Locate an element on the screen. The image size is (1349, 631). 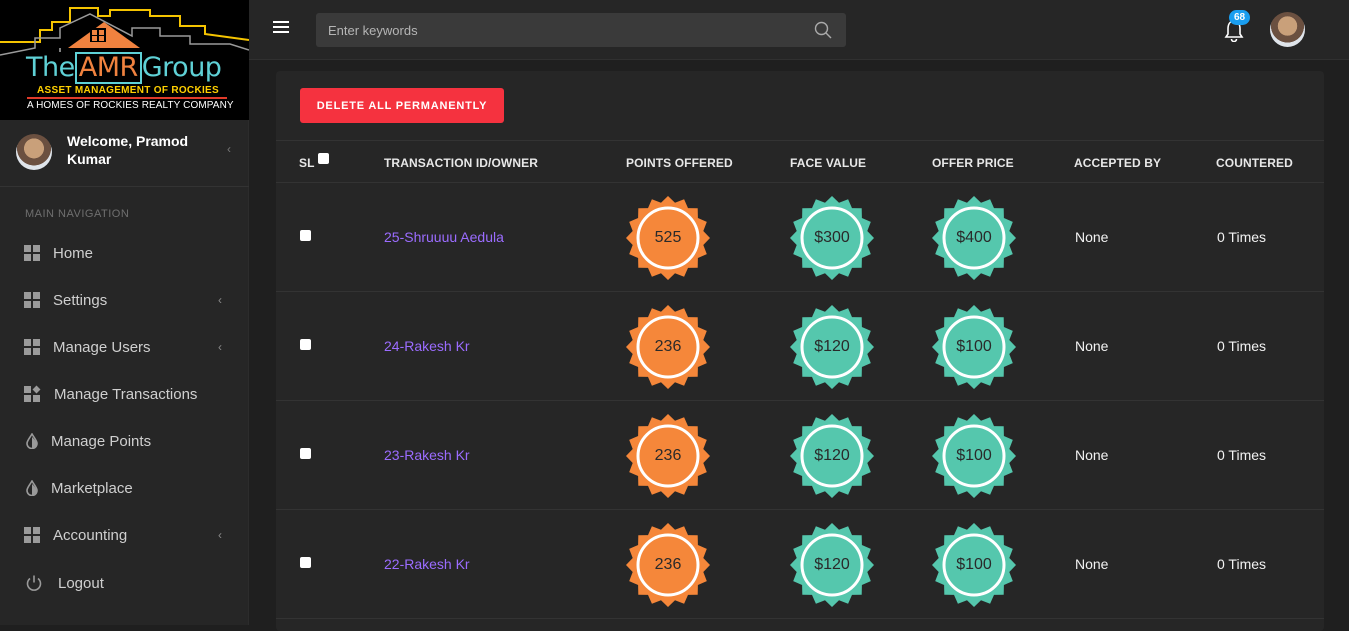
logo-divider is located at coordinates (127, 98).